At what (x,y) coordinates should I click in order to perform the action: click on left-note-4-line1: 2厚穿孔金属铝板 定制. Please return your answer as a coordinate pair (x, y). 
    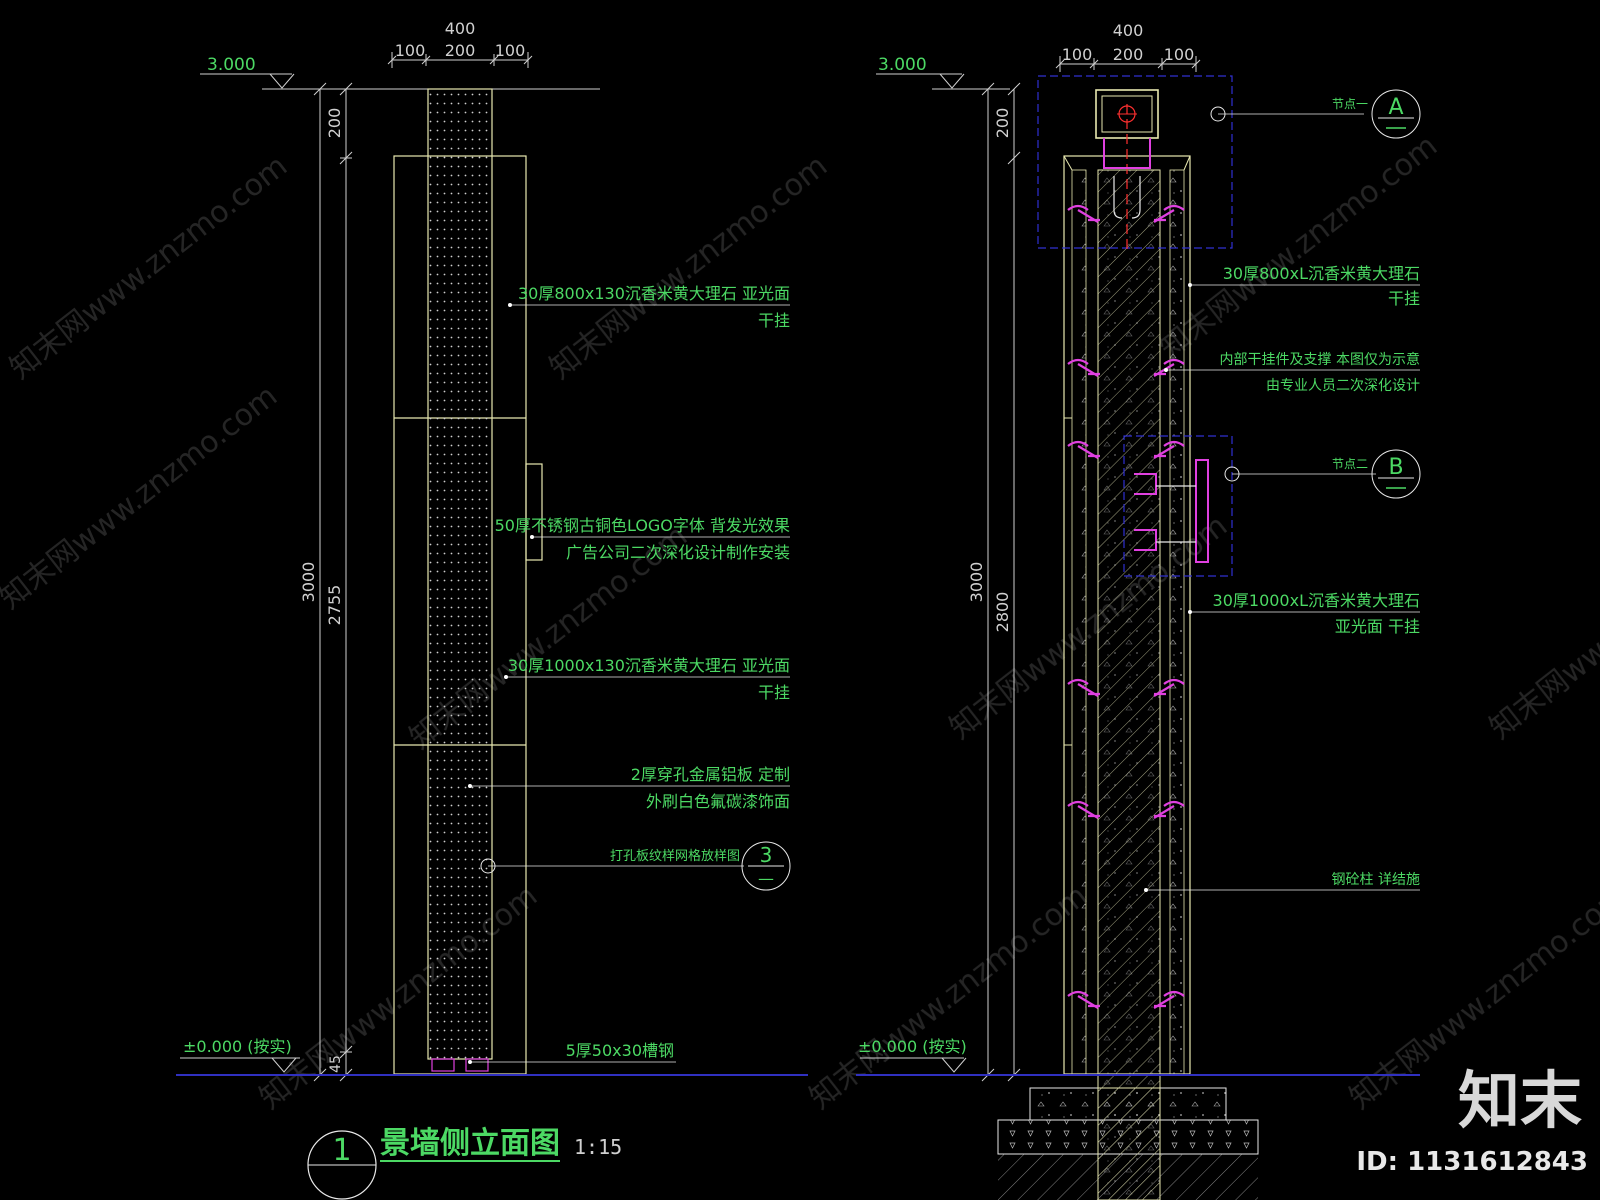
    Looking at the image, I should click on (710, 774).